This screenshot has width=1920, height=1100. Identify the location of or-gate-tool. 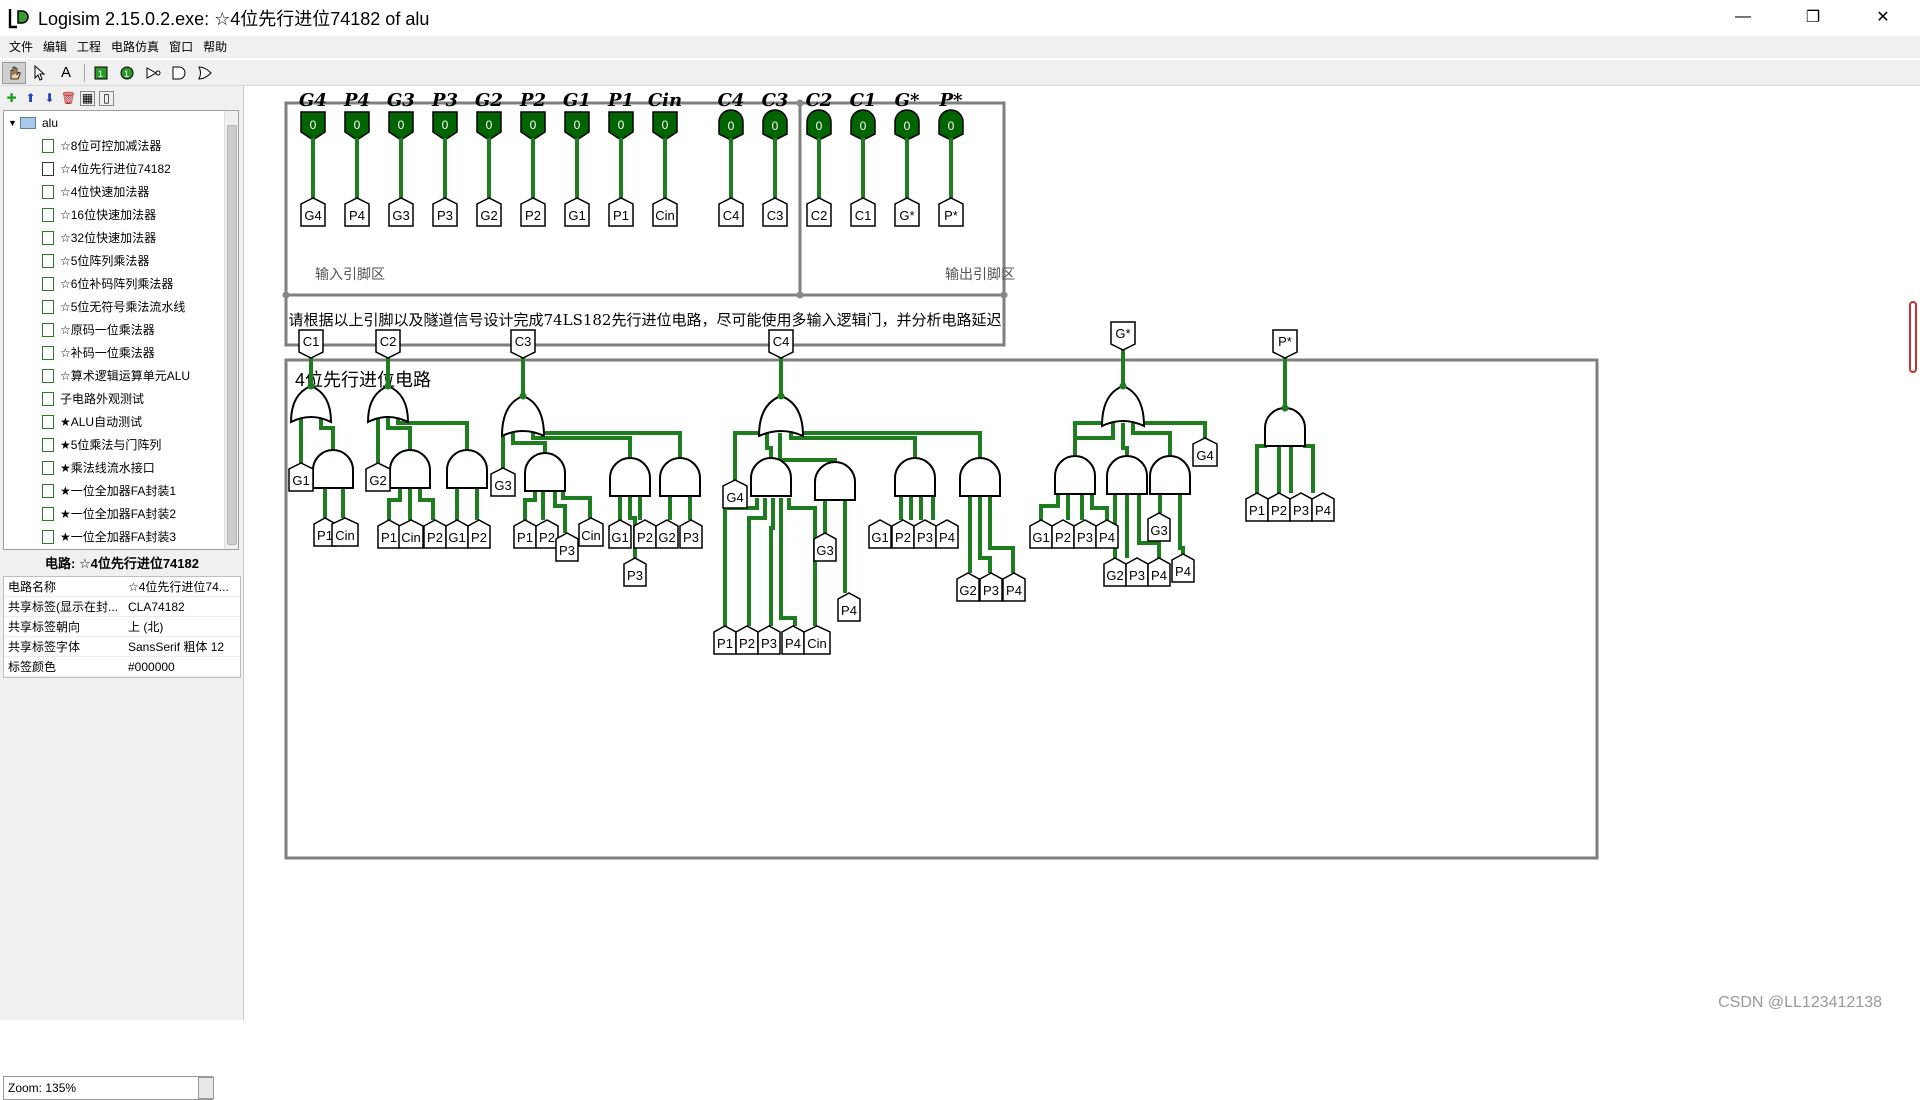
(205, 73).